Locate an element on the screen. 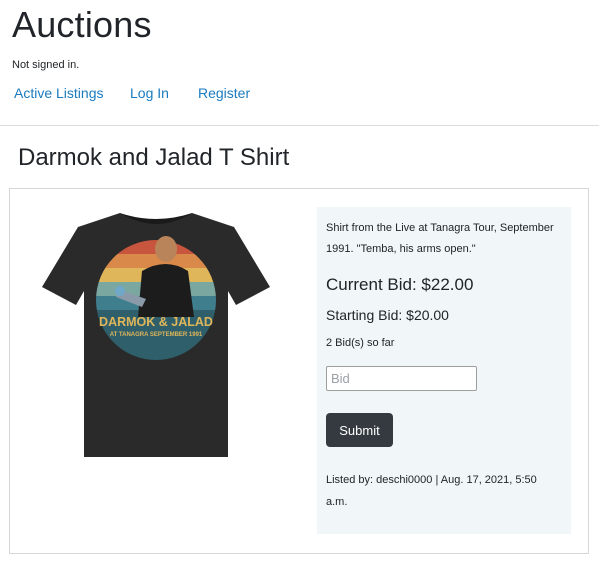 This screenshot has width=599, height=565. listing-title: Darmok and Jalad T Shirt is located at coordinates (154, 157).